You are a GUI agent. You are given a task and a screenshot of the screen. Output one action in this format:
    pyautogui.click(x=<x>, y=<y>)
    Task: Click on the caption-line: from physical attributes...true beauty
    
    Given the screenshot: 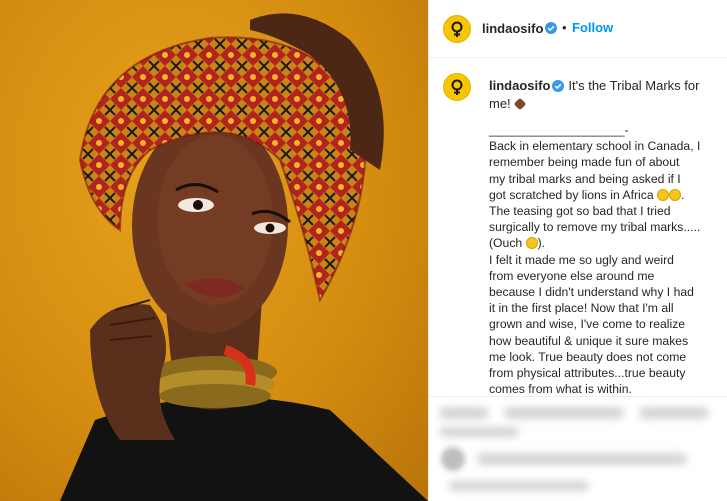 What is the action you would take?
    pyautogui.click(x=587, y=373)
    